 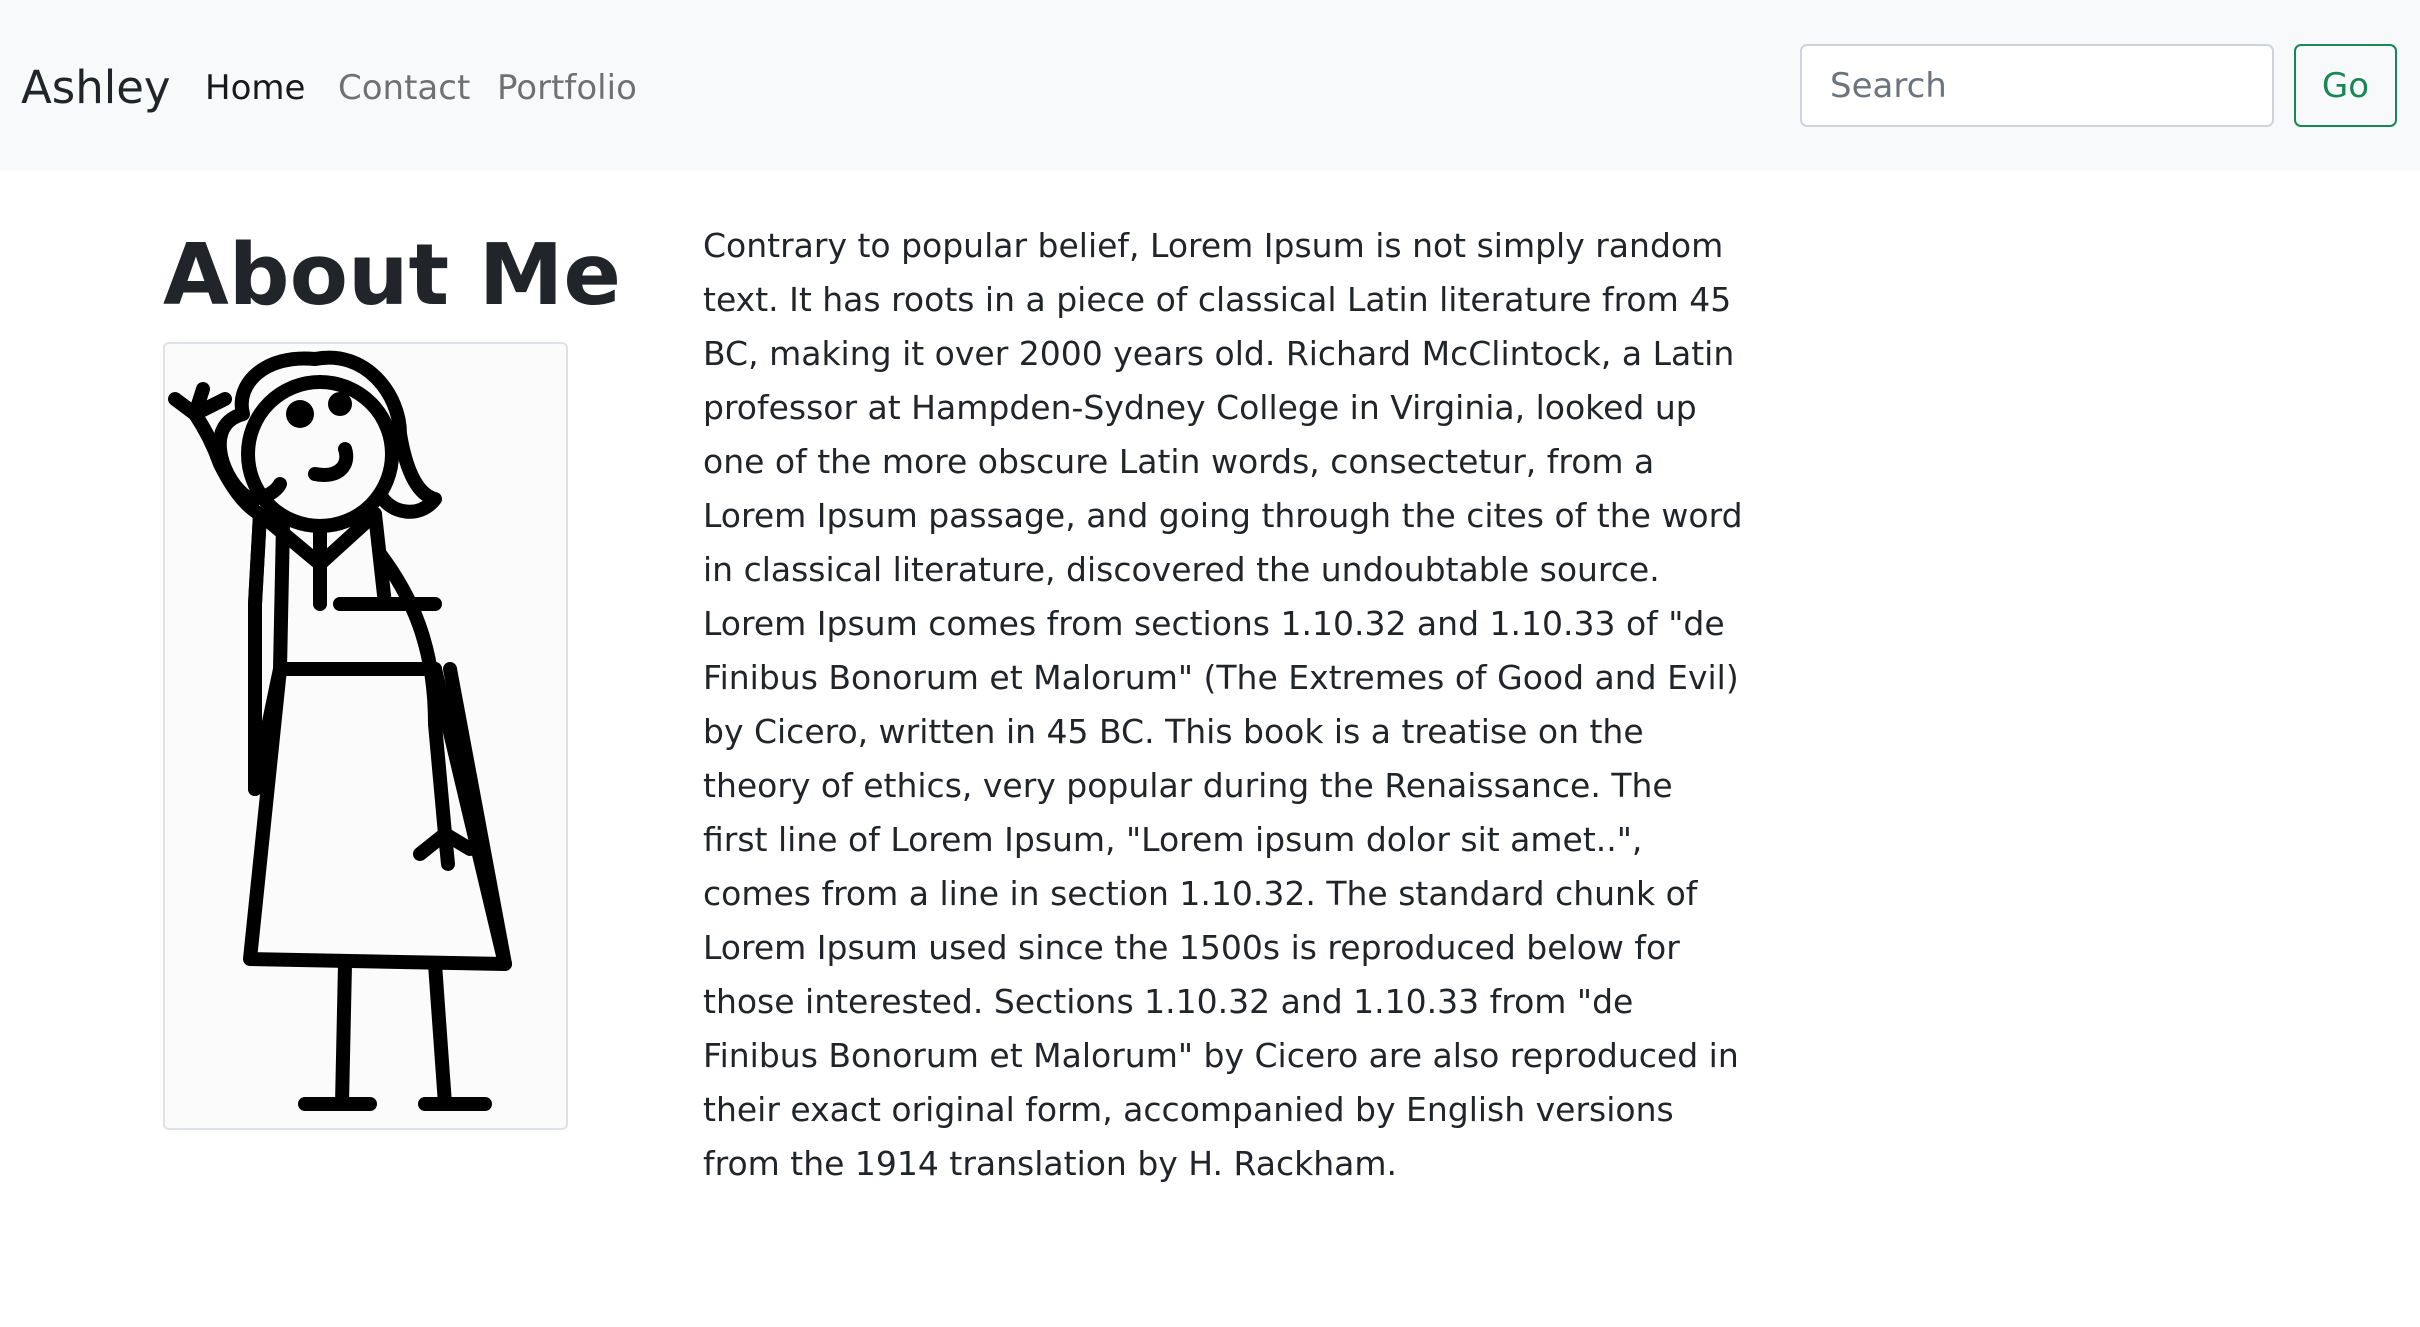 I want to click on nav-link-contact: Contact, so click(x=404, y=88).